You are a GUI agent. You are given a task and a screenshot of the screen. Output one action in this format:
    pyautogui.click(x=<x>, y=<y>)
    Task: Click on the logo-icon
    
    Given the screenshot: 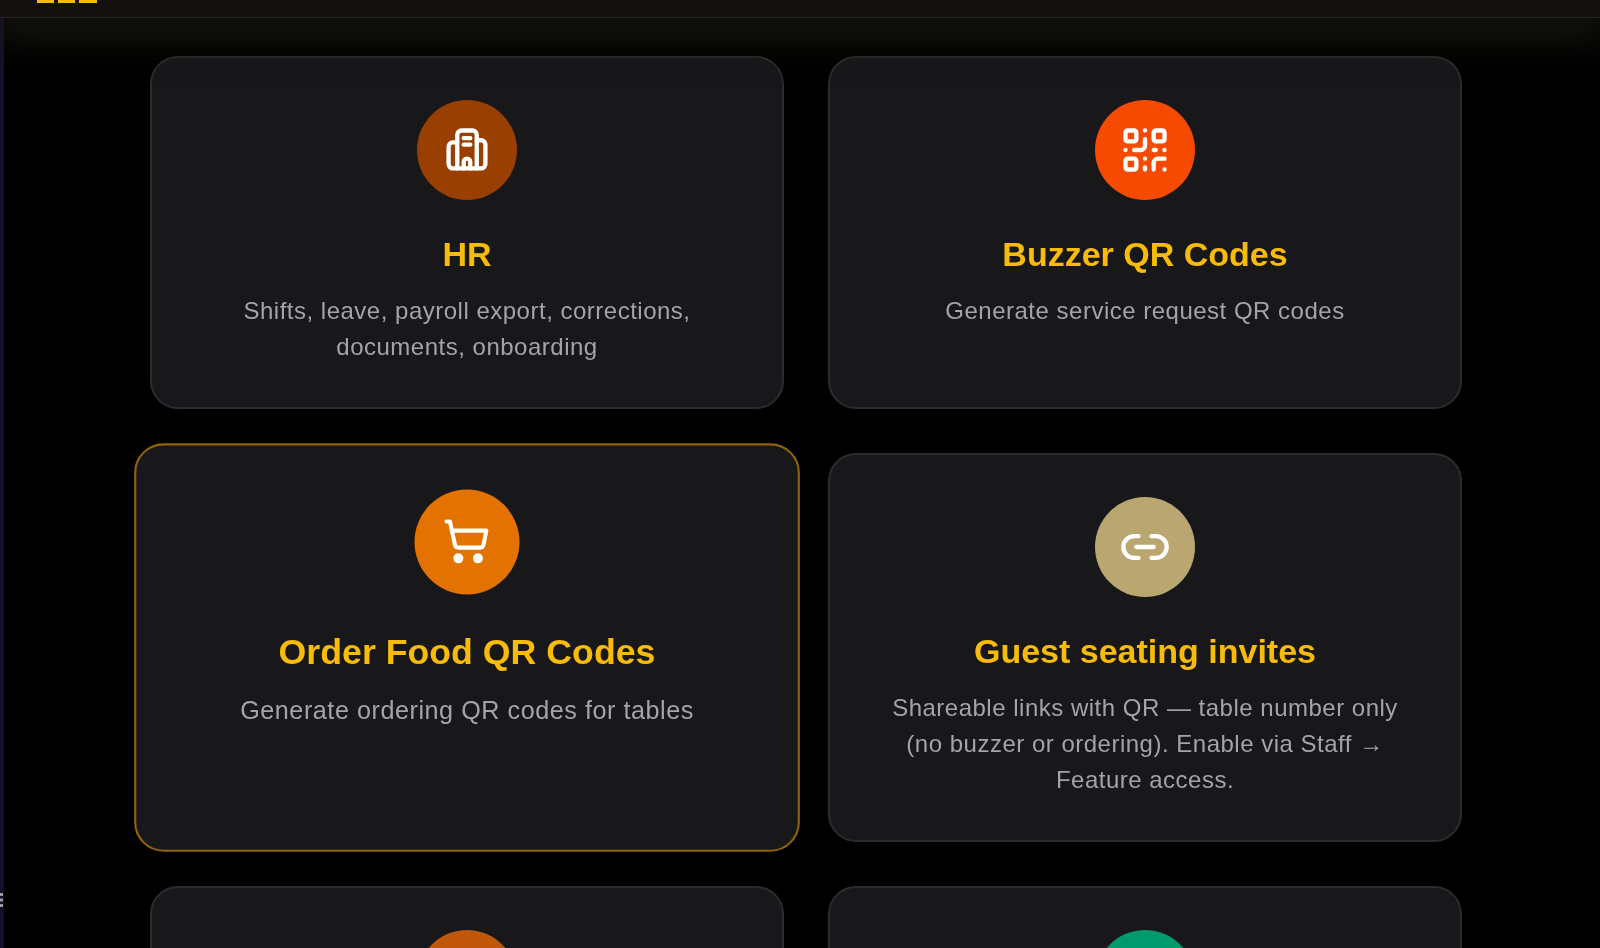 What is the action you would take?
    pyautogui.click(x=67, y=1)
    